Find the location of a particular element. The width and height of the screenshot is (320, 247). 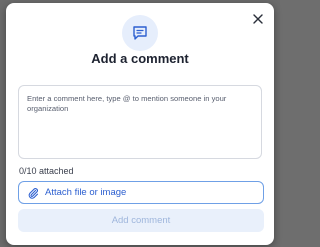

close-button is located at coordinates (258, 19).